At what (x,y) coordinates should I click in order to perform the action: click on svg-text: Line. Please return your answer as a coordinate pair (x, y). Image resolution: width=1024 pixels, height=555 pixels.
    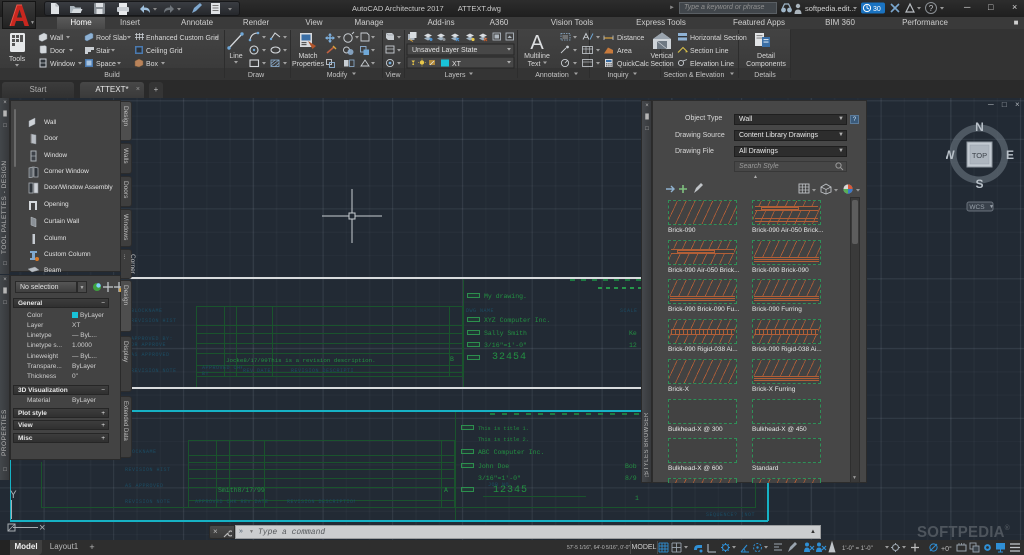
    Looking at the image, I should click on (235, 56).